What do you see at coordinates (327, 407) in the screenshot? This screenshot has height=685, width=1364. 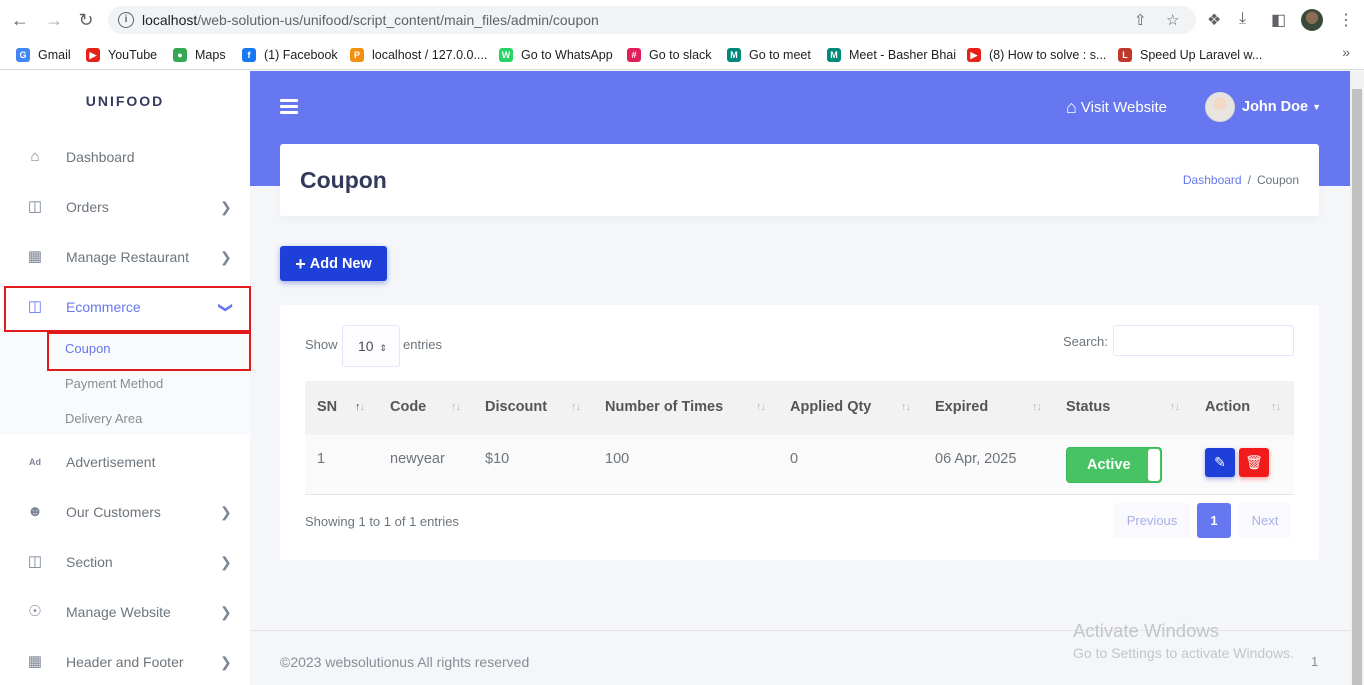 I see `column-header-sn: SN` at bounding box center [327, 407].